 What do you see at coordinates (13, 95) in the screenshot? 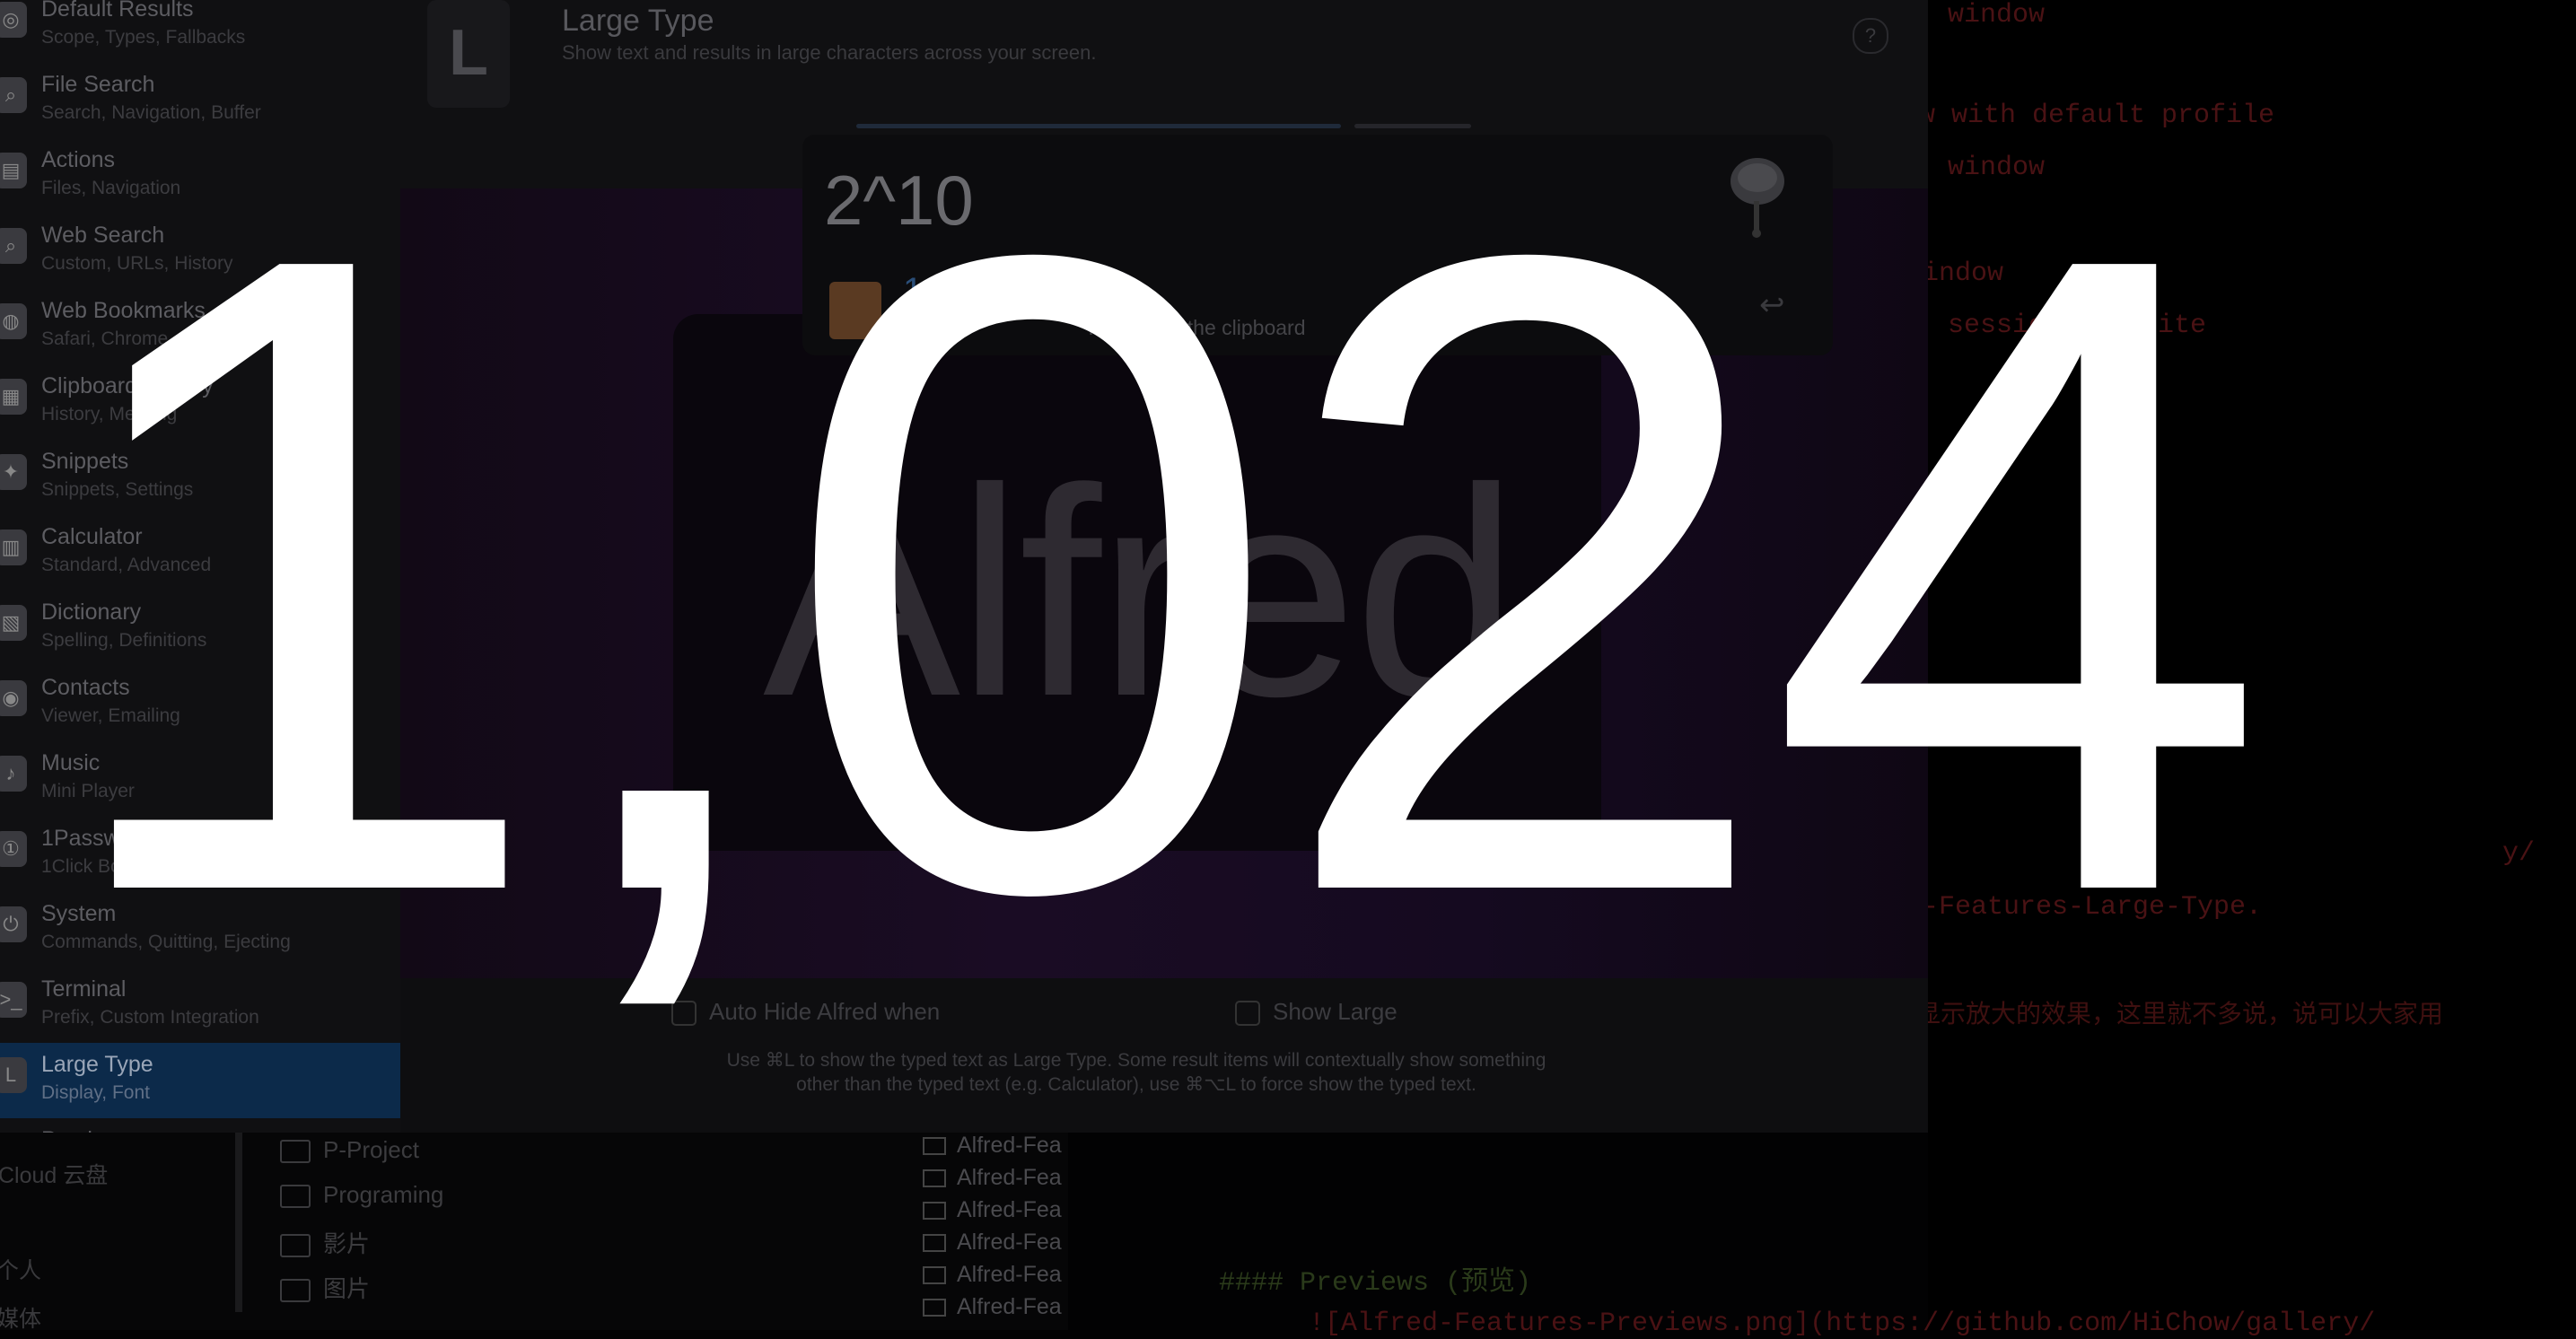
I see `file-search-icon: ⌕` at bounding box center [13, 95].